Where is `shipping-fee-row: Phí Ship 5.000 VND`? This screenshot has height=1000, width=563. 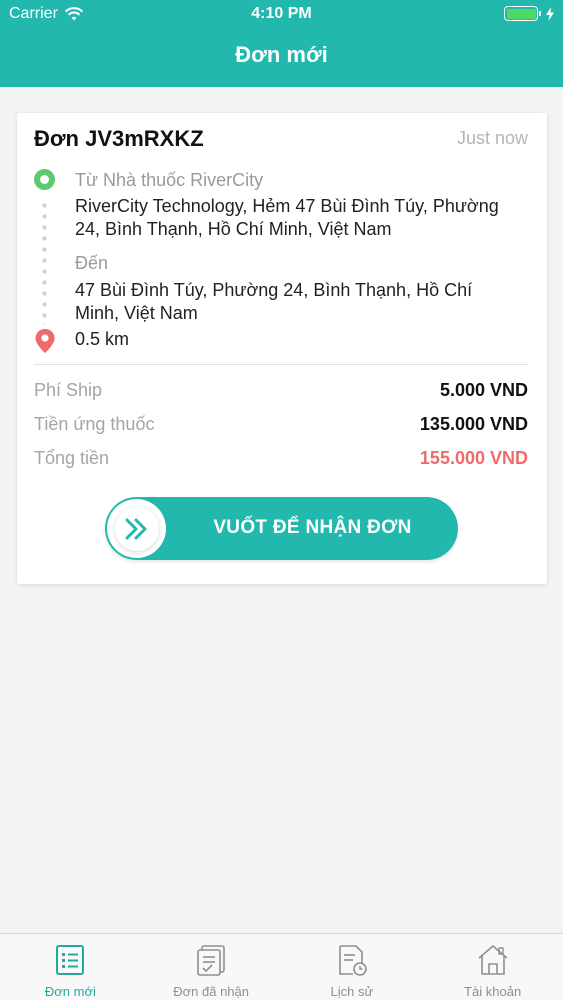
shipping-fee-row: Phí Ship 5.000 VND is located at coordinates (281, 393).